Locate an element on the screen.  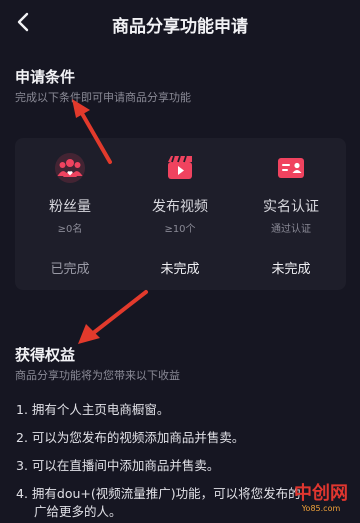
condition-video: 发布视频 ≥10个 未完成 is located at coordinates (180, 214).